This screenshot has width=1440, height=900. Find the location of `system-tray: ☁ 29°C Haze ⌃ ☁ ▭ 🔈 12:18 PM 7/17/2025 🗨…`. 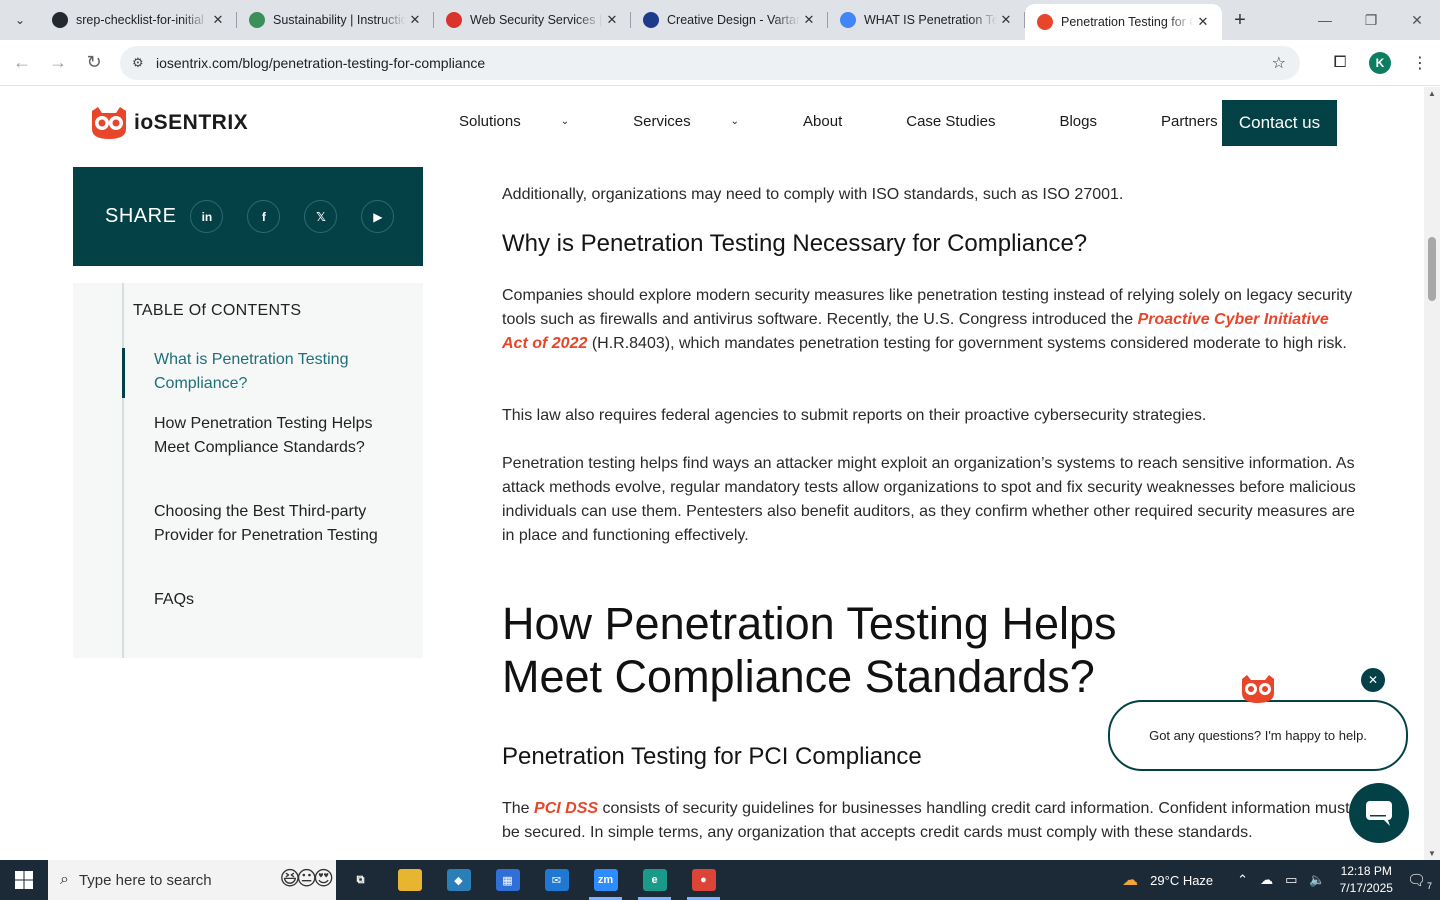

system-tray: ☁ 29°C Haze ⌃ ☁ ▭ 🔈 12:18 PM 7/17/2025 🗨… is located at coordinates (1278, 880).